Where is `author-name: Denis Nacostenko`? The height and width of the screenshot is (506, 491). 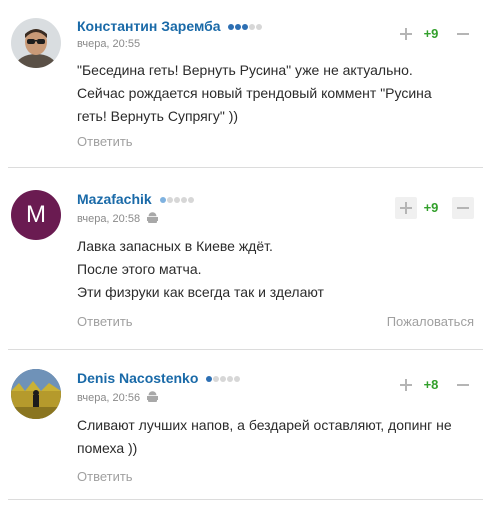 author-name: Denis Nacostenko is located at coordinates (137, 378).